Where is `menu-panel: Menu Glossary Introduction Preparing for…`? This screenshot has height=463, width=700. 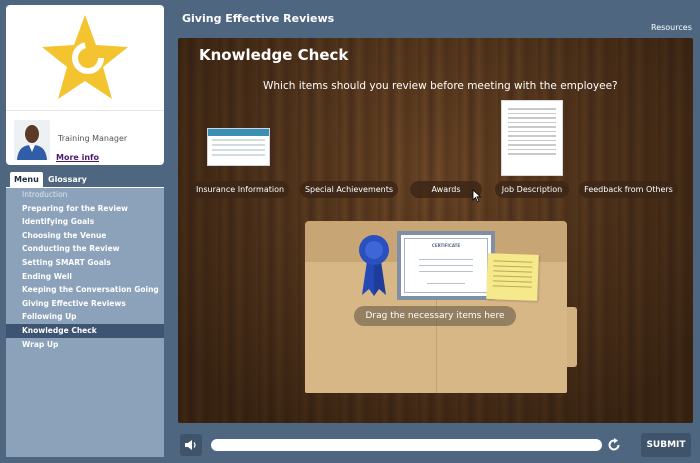 menu-panel: Menu Glossary Introduction Preparing for… is located at coordinates (85, 314).